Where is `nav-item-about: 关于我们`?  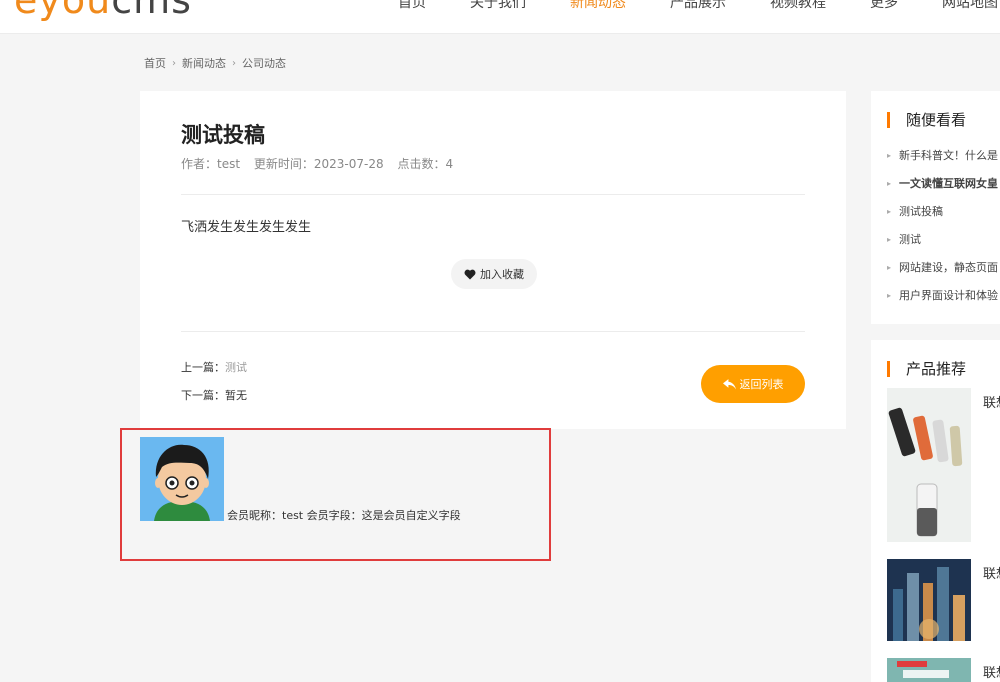 nav-item-about: 关于我们 is located at coordinates (498, 6).